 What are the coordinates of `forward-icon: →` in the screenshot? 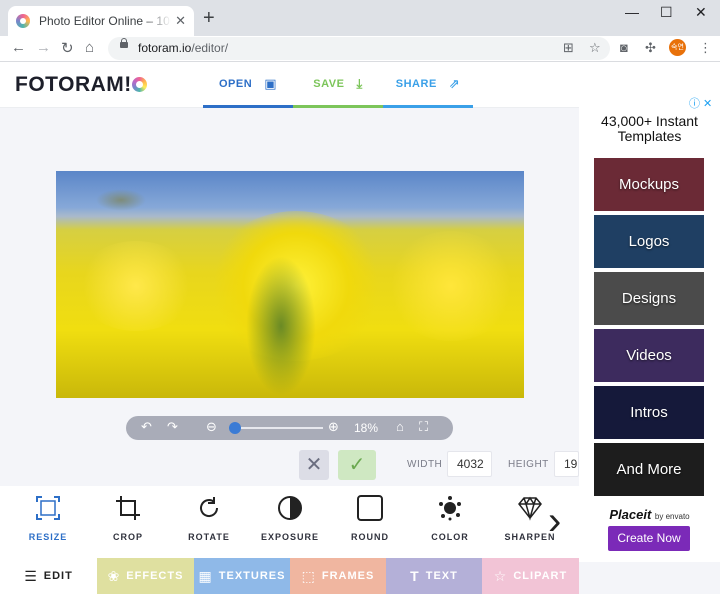 It's located at (43, 47).